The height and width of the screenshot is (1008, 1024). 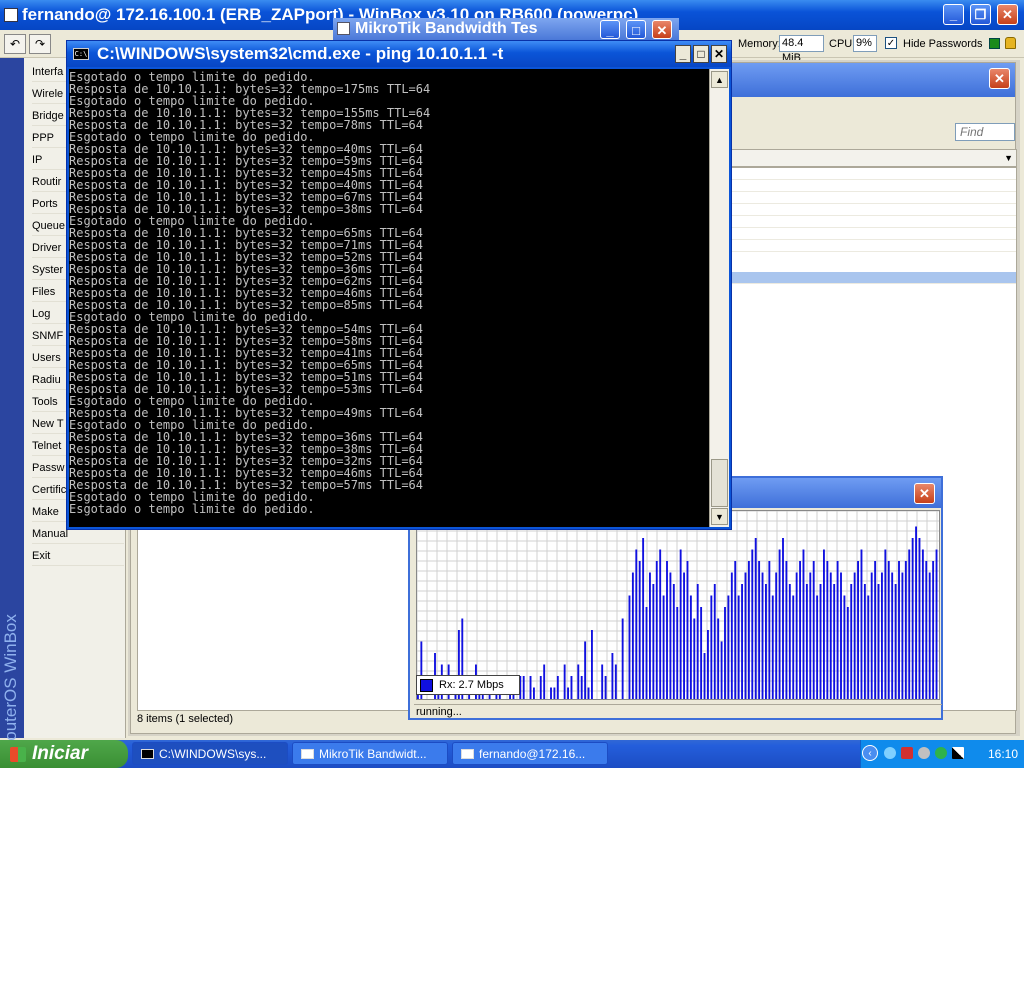 I want to click on find-input, so click(x=985, y=132).